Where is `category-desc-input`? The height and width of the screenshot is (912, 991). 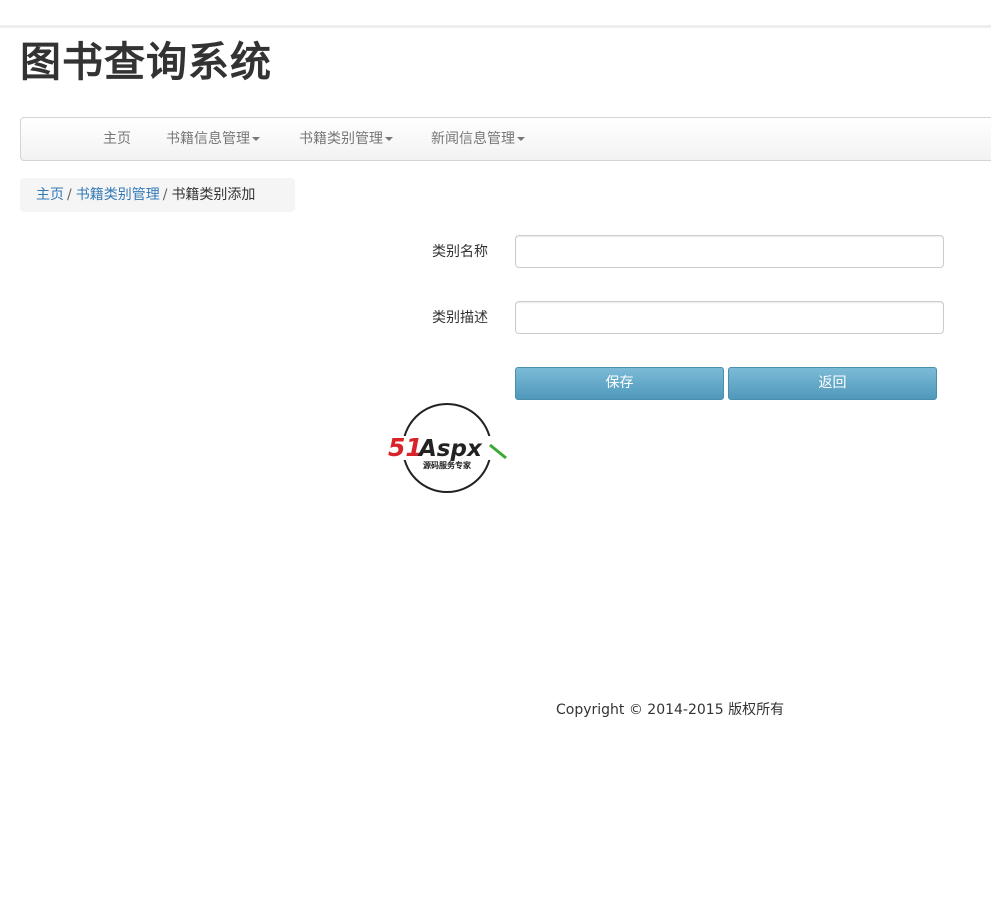 category-desc-input is located at coordinates (729, 317).